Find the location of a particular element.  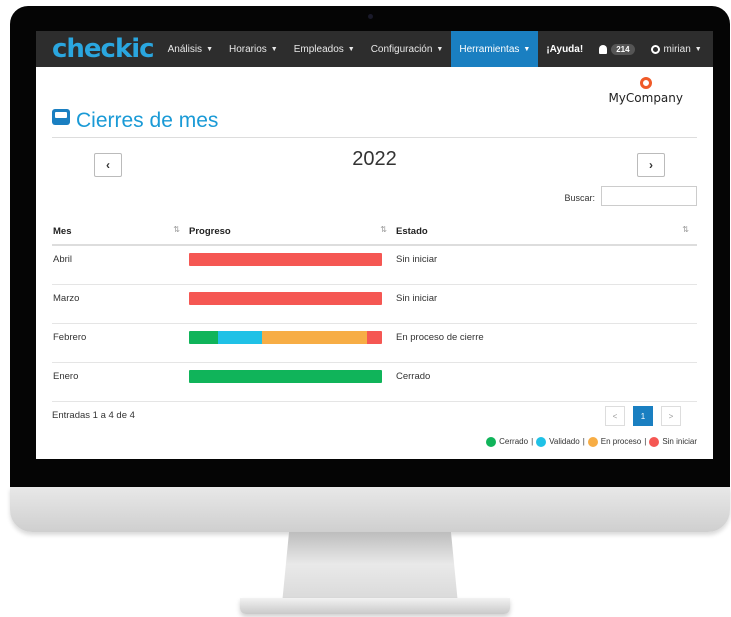

next-year-button: › is located at coordinates (651, 165).